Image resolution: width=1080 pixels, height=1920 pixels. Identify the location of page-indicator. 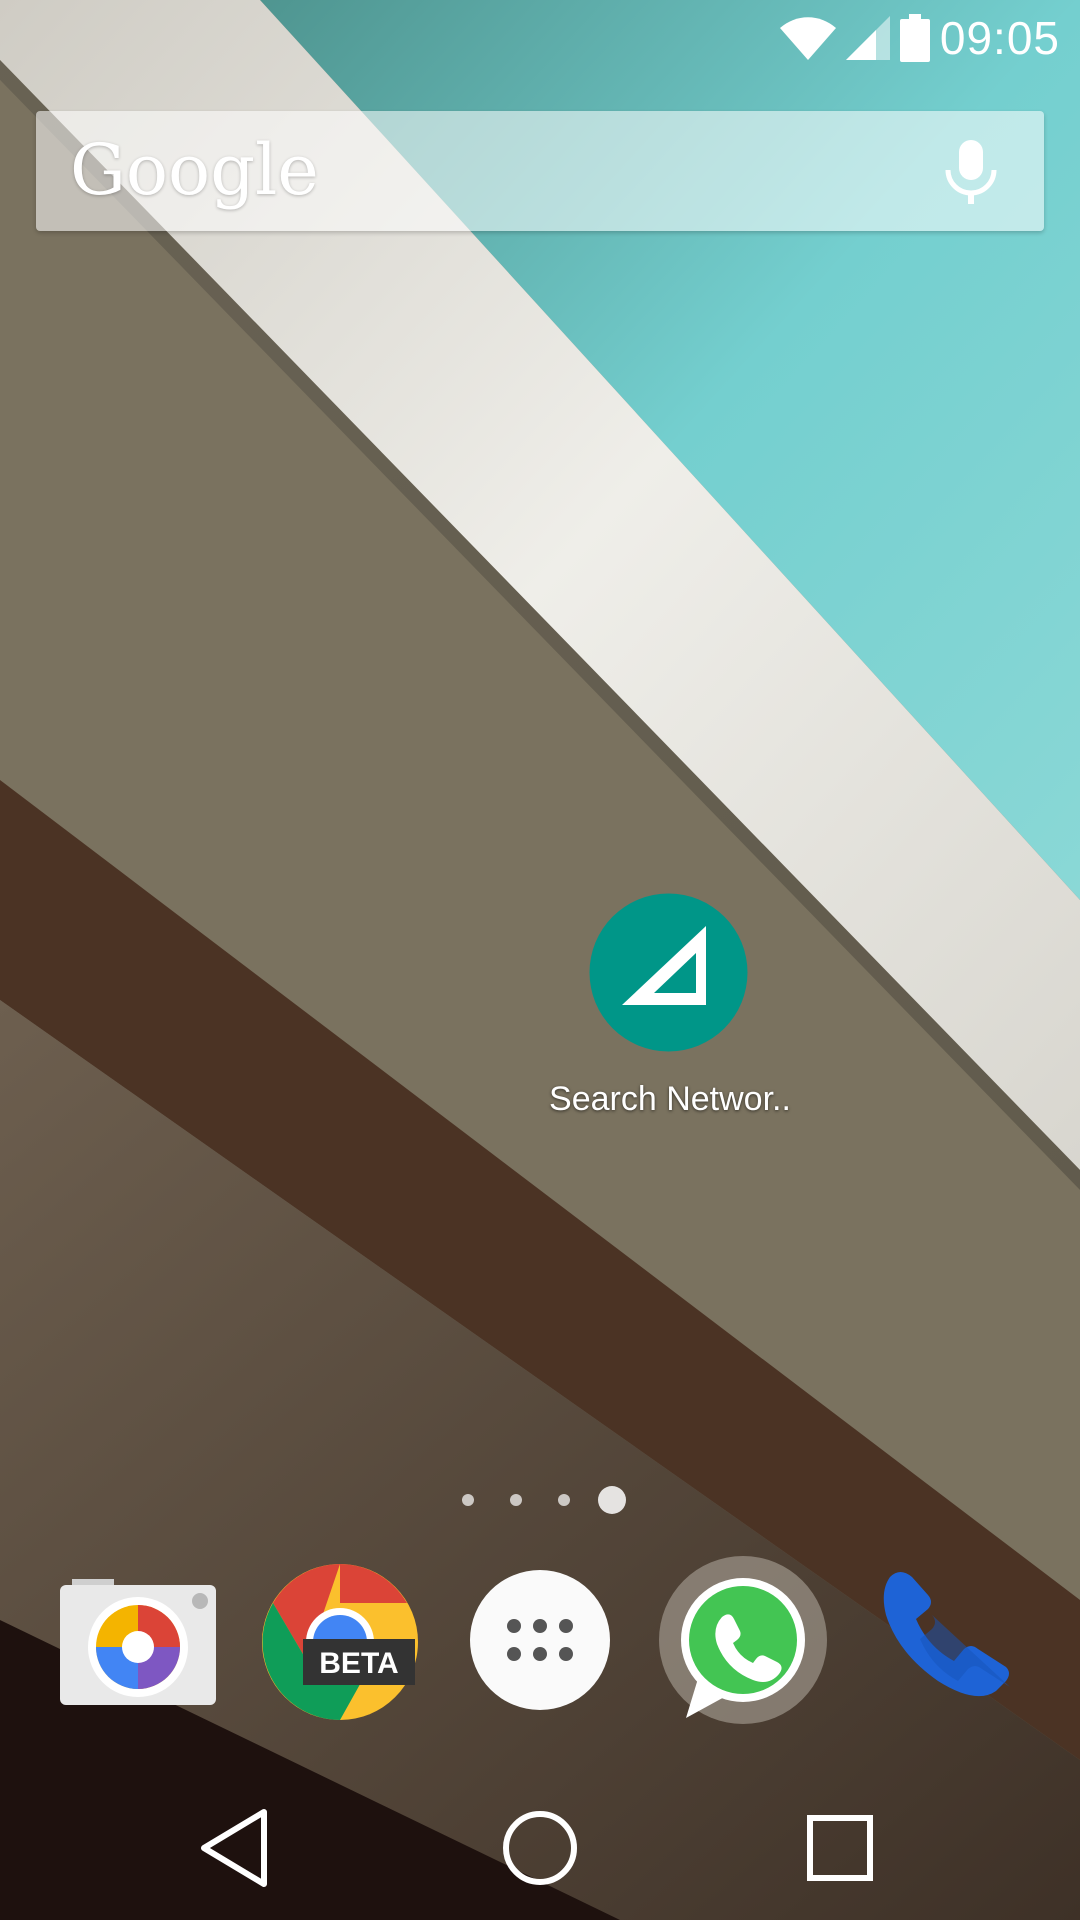
(544, 1500).